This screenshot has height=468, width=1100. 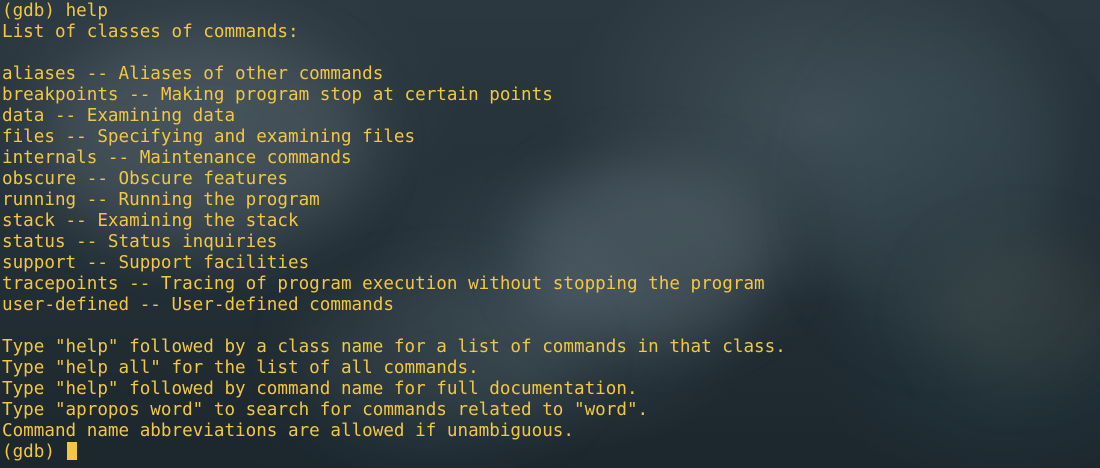 What do you see at coordinates (198, 305) in the screenshot?
I see `output-line: user-defined -- User-defined commands` at bounding box center [198, 305].